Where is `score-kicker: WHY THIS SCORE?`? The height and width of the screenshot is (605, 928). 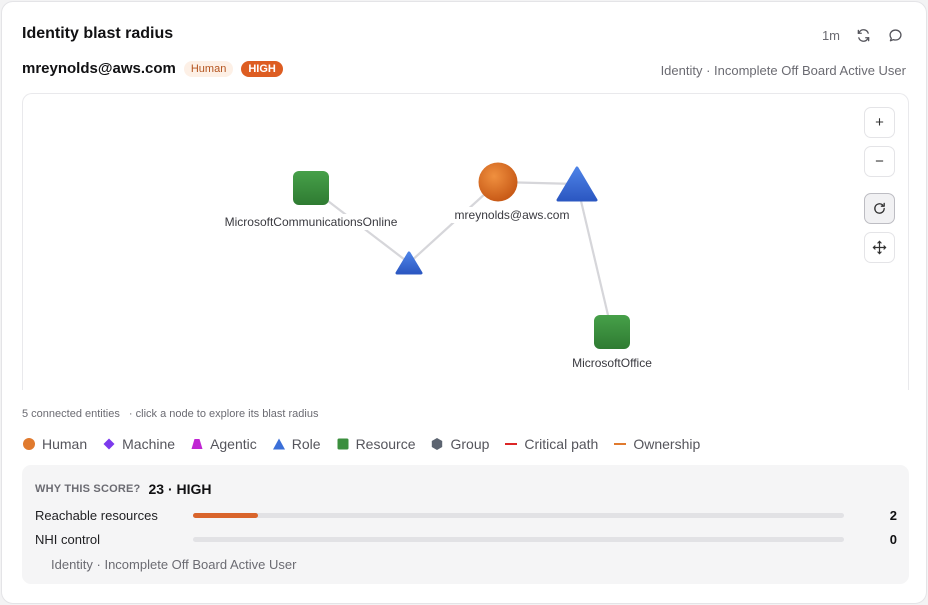
score-kicker: WHY THIS SCORE? is located at coordinates (88, 489).